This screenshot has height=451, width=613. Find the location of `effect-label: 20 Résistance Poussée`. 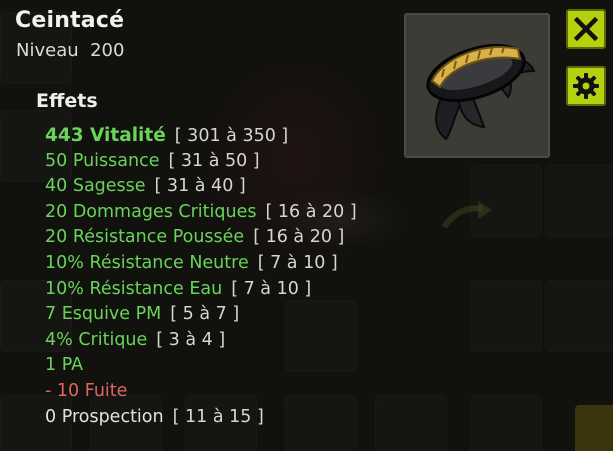

effect-label: 20 Résistance Poussée is located at coordinates (145, 237).